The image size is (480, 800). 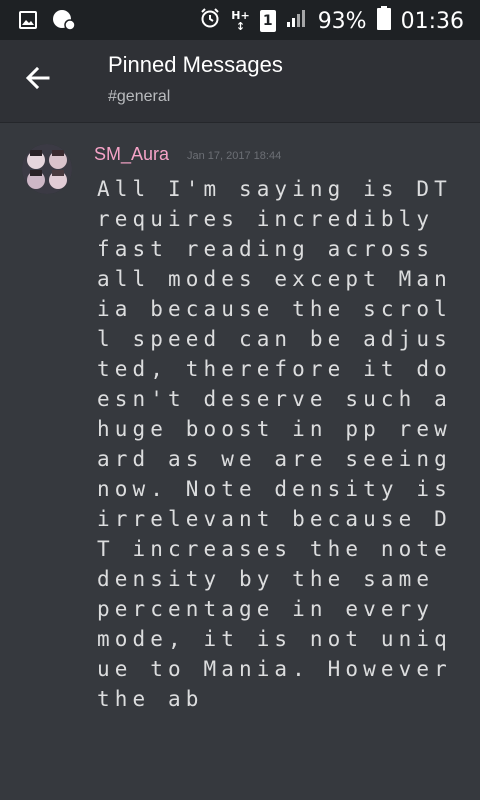 What do you see at coordinates (432, 21) in the screenshot?
I see `clock: 01:36` at bounding box center [432, 21].